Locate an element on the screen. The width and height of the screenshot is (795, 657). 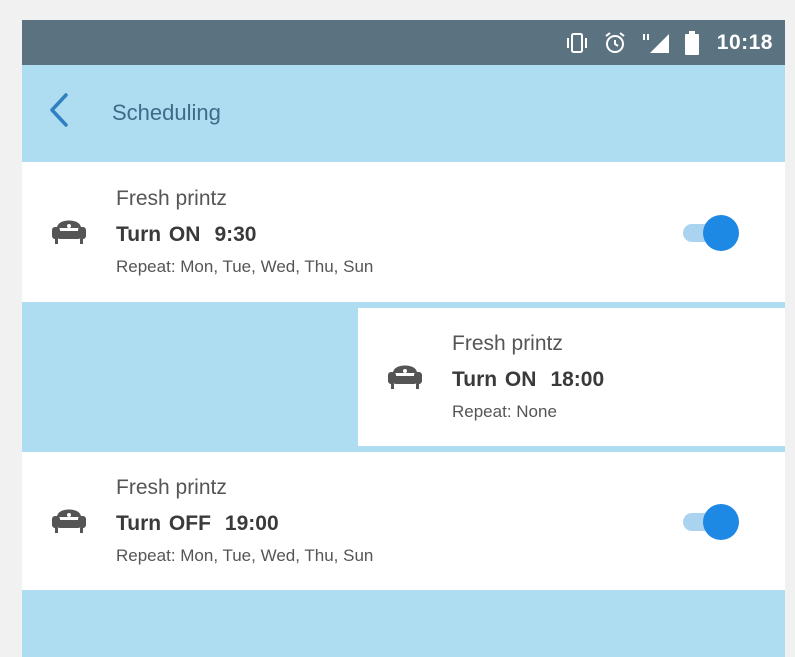
schedule-time: 18:00 is located at coordinates (577, 379).